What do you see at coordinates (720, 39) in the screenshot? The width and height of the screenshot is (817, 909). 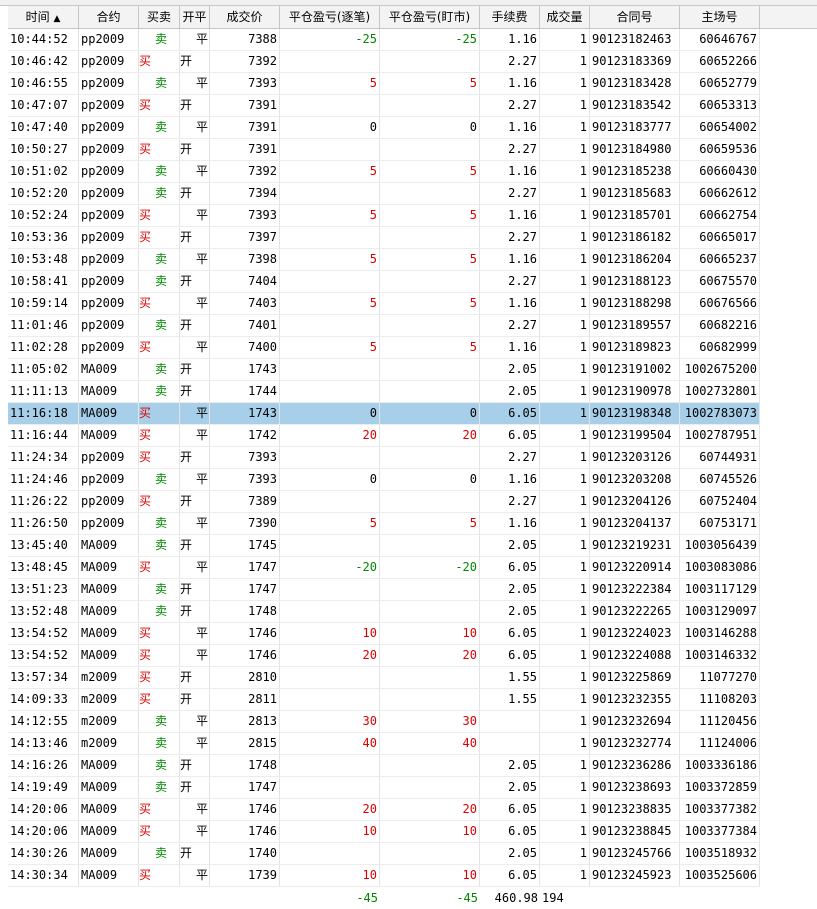 I see `cell-match-no: 60646767` at bounding box center [720, 39].